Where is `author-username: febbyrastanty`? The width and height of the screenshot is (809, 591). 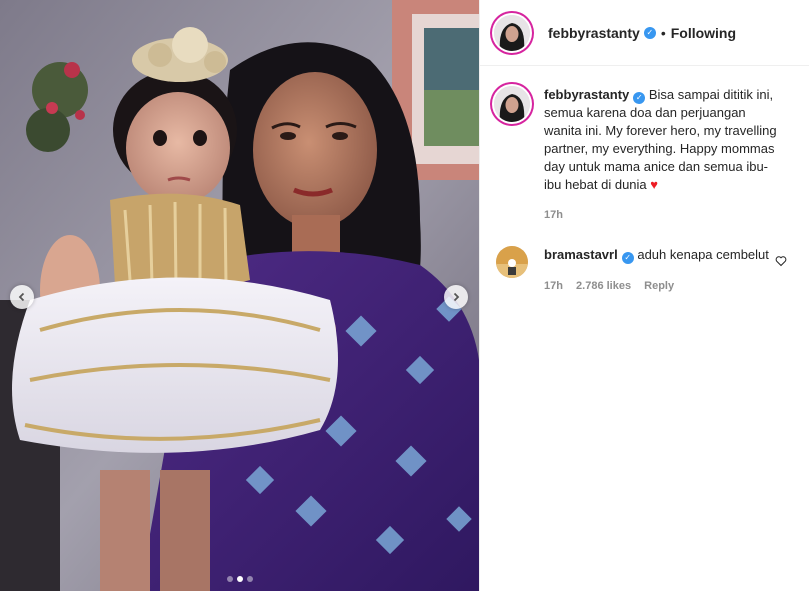
author-username: febbyrastanty is located at coordinates (594, 33).